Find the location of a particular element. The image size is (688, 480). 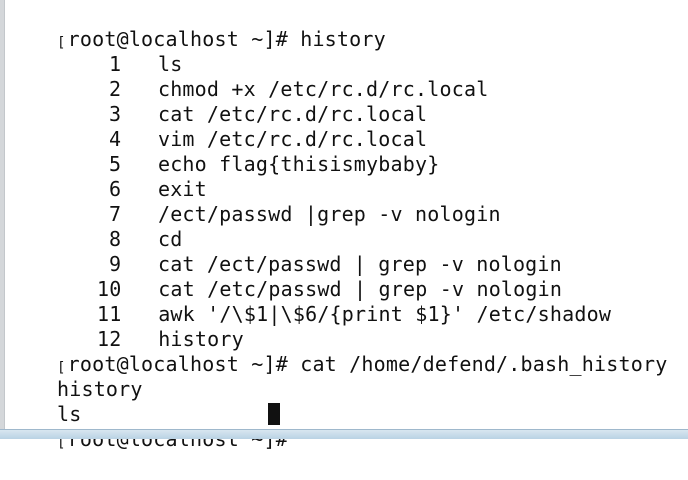

command-text: cat /home/defend/.bash_history is located at coordinates (484, 364).